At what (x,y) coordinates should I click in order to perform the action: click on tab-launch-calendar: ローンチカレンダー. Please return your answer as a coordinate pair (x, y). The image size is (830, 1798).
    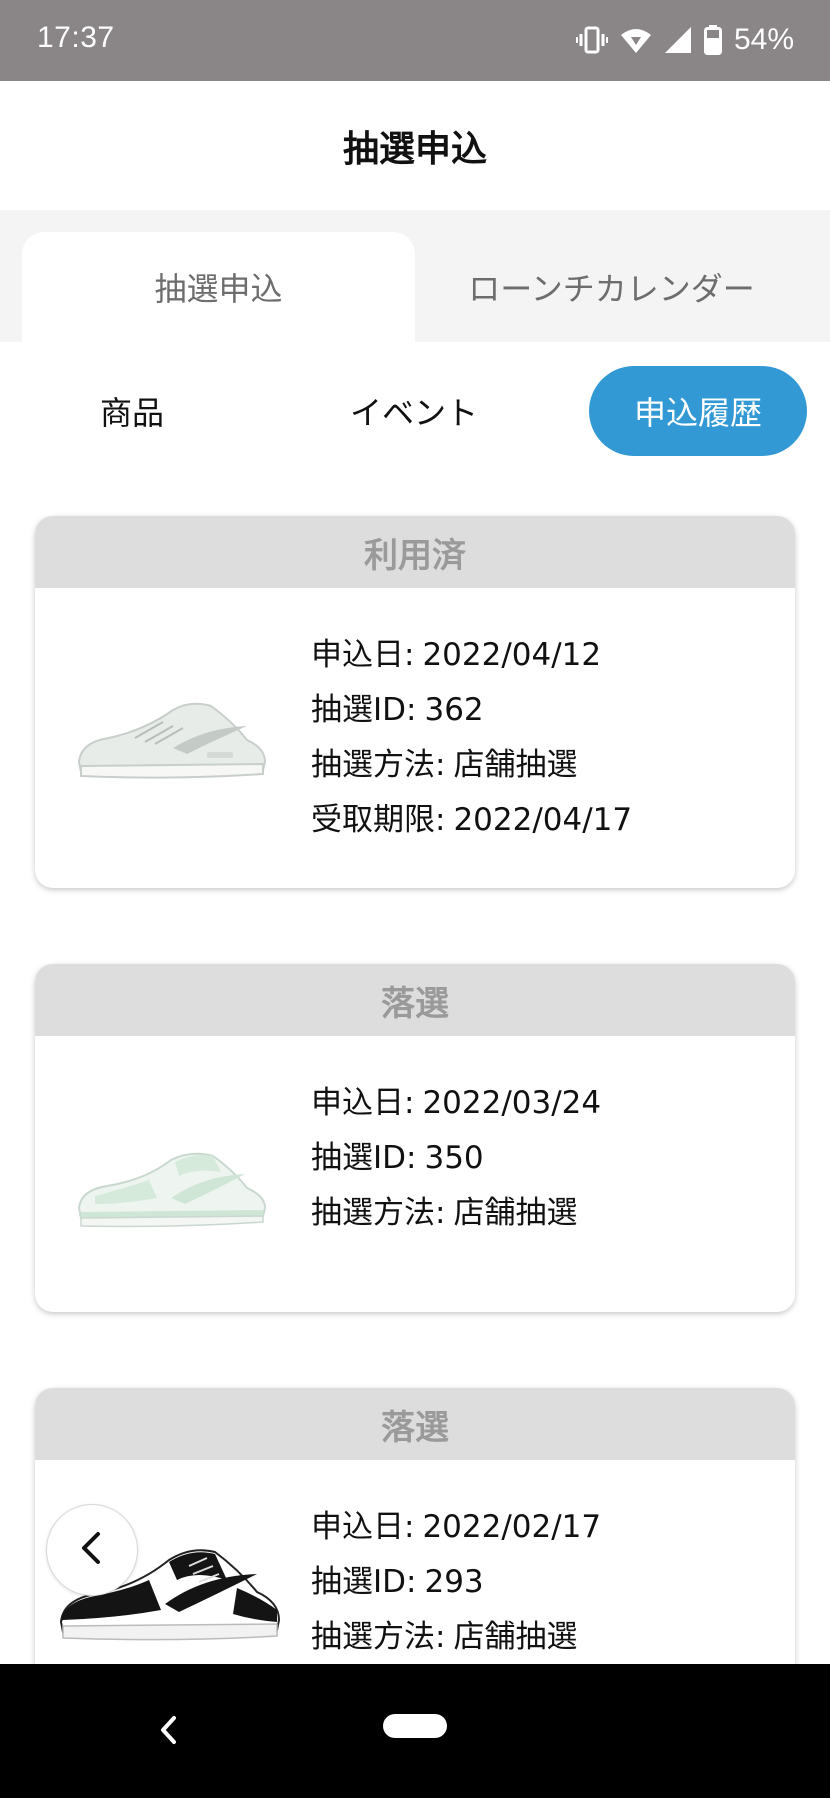
    Looking at the image, I should click on (611, 287).